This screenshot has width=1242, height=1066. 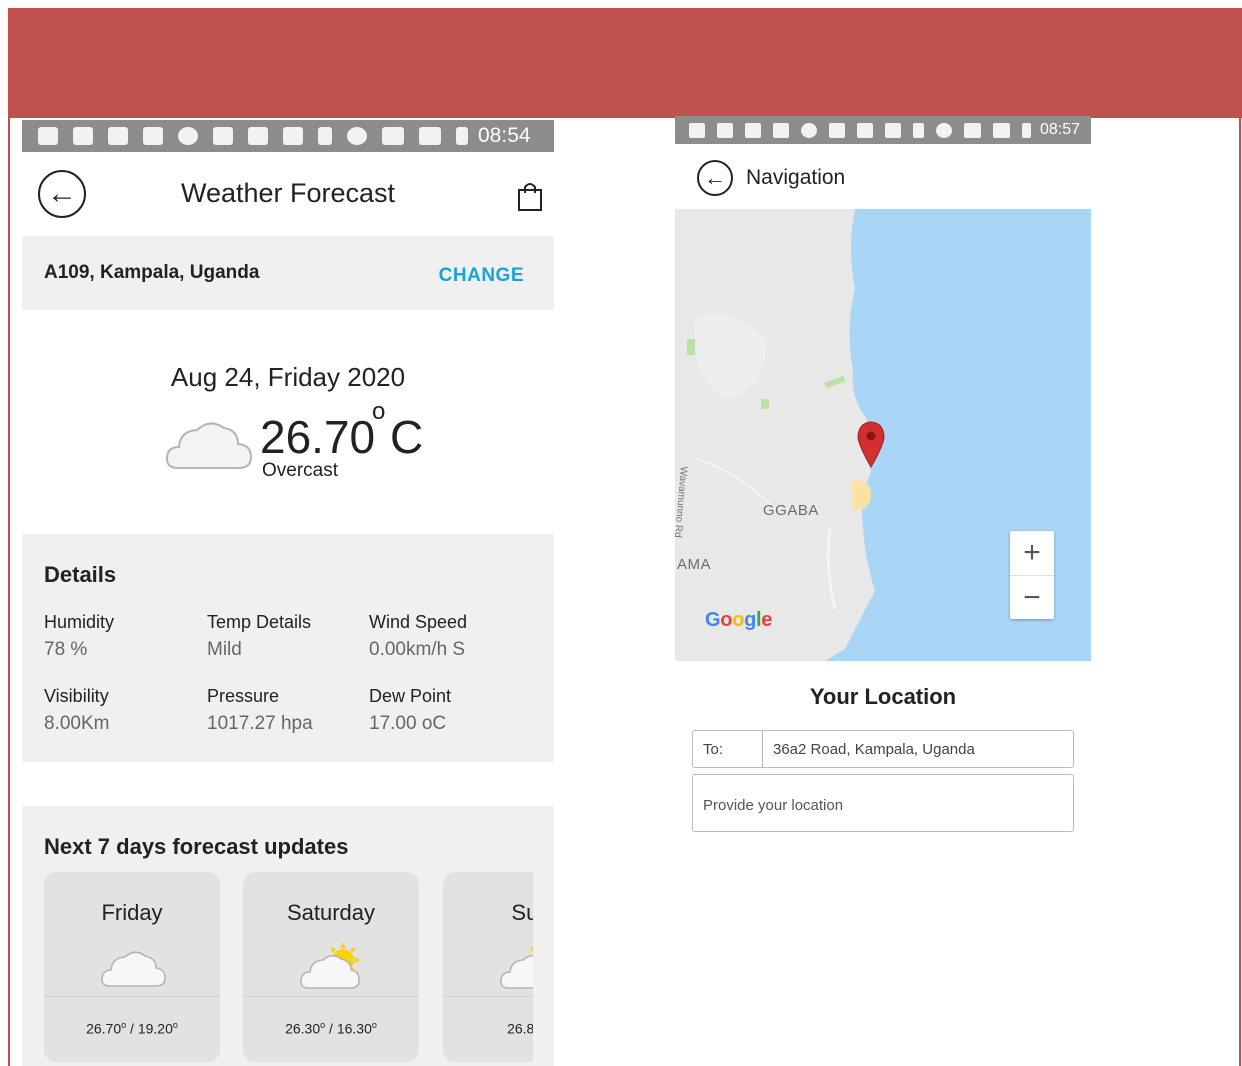 I want to click on your-location-input: Provide your location, so click(x=883, y=803).